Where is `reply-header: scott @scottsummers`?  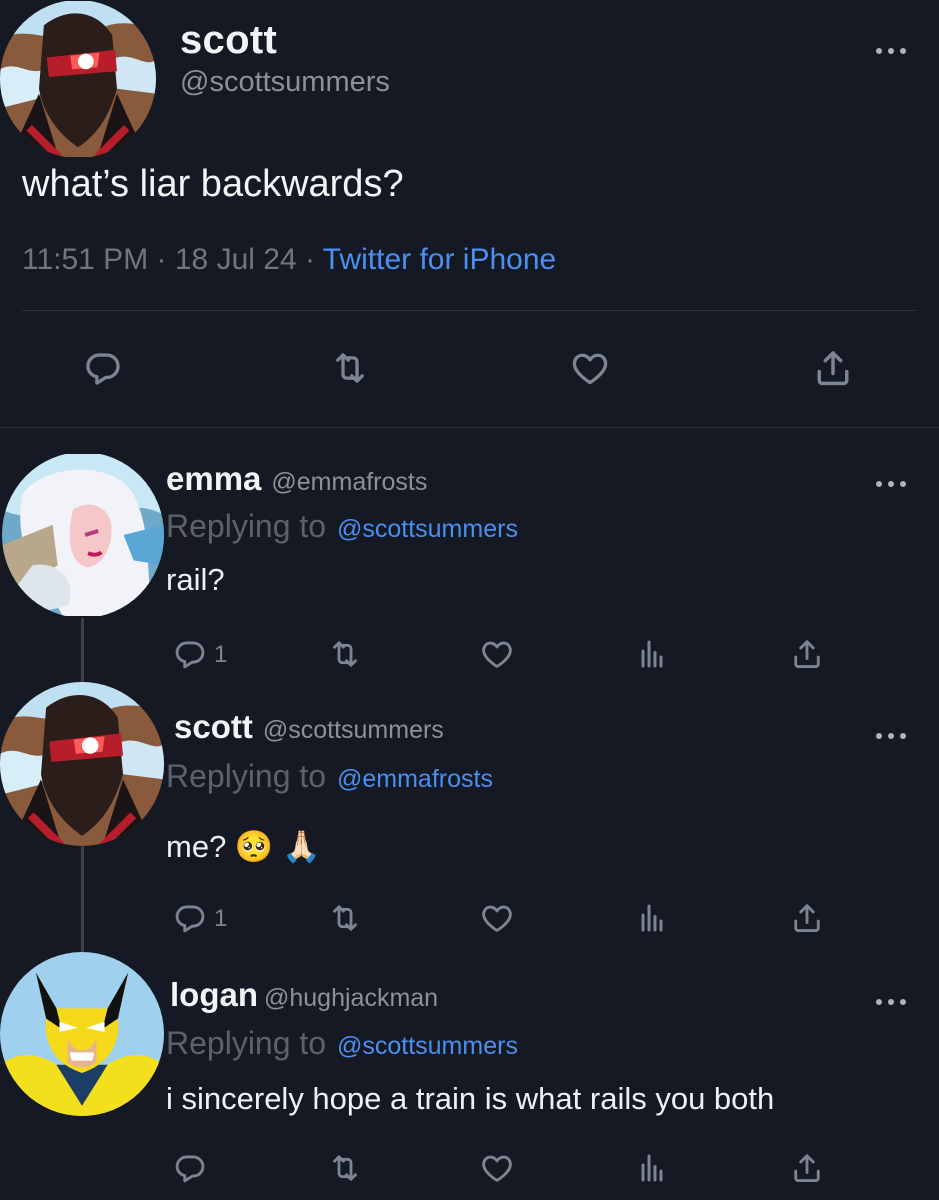 reply-header: scott @scottsummers is located at coordinates (309, 727).